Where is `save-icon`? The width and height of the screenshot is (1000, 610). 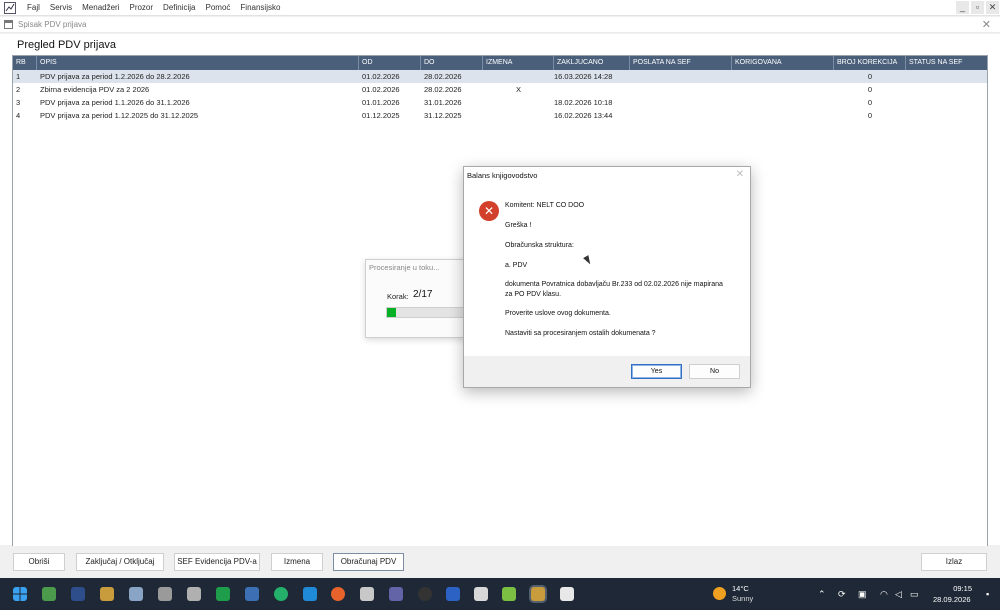 save-icon is located at coordinates (78, 594).